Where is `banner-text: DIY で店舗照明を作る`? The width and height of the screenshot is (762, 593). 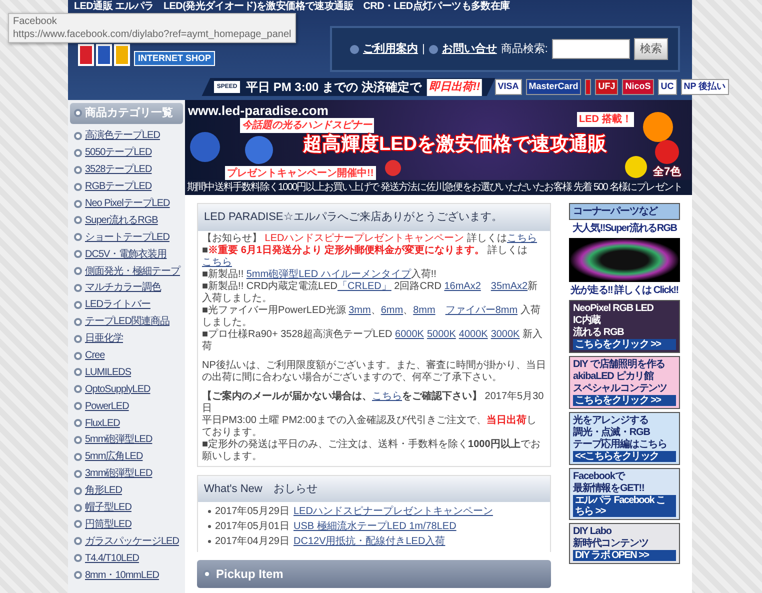
banner-text: DIY で店舗照明を作る is located at coordinates (619, 364).